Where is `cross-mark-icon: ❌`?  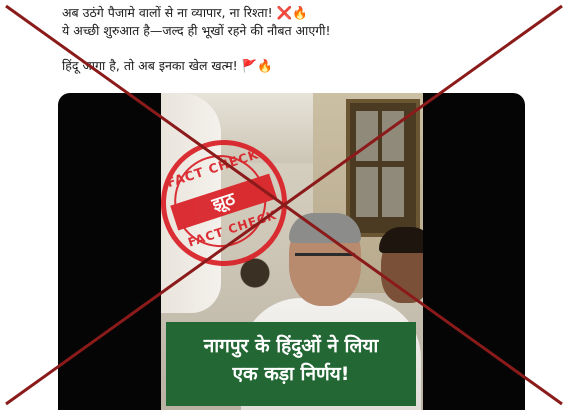 cross-mark-icon: ❌ is located at coordinates (284, 12).